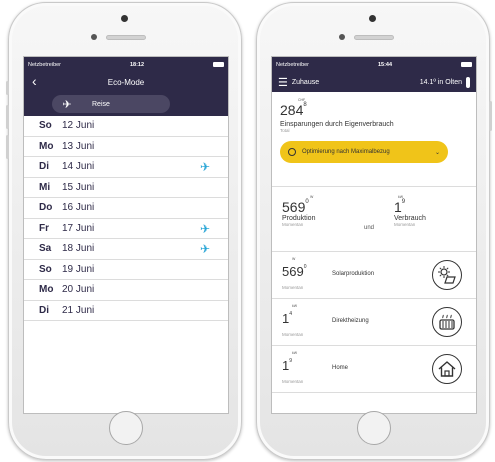 Image resolution: width=495 pixels, height=462 pixels. What do you see at coordinates (126, 290) in the screenshot?
I see `day-row: Mo 20 Juni` at bounding box center [126, 290].